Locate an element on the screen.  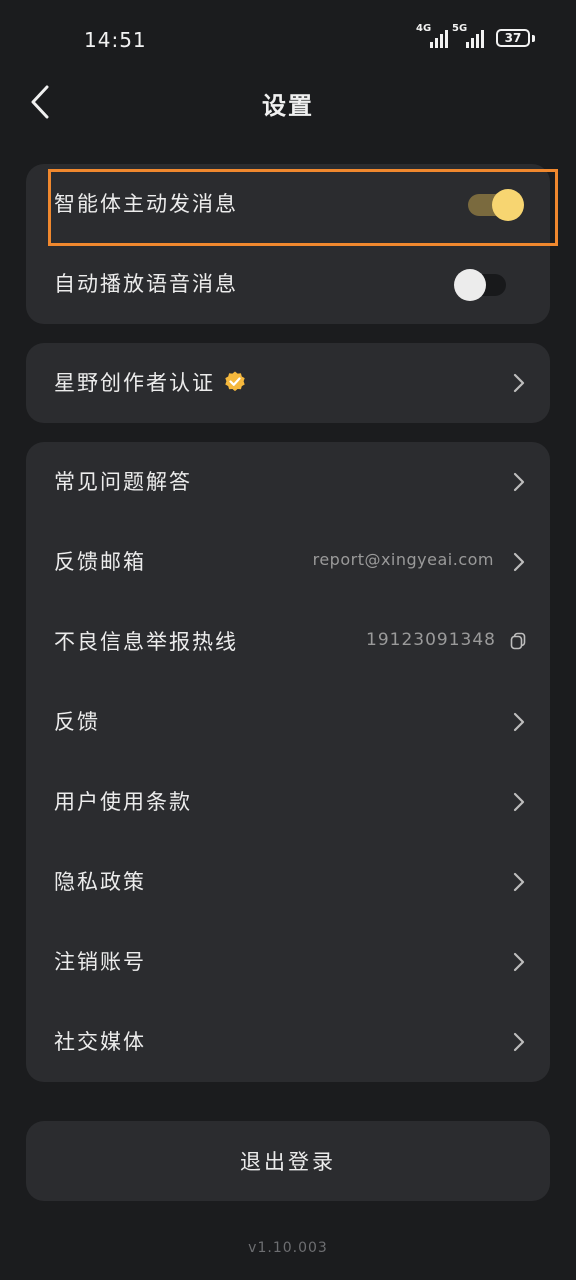
menu-item-report-hotline: 不良信息举报热线 19123091348 is located at coordinates (288, 642).